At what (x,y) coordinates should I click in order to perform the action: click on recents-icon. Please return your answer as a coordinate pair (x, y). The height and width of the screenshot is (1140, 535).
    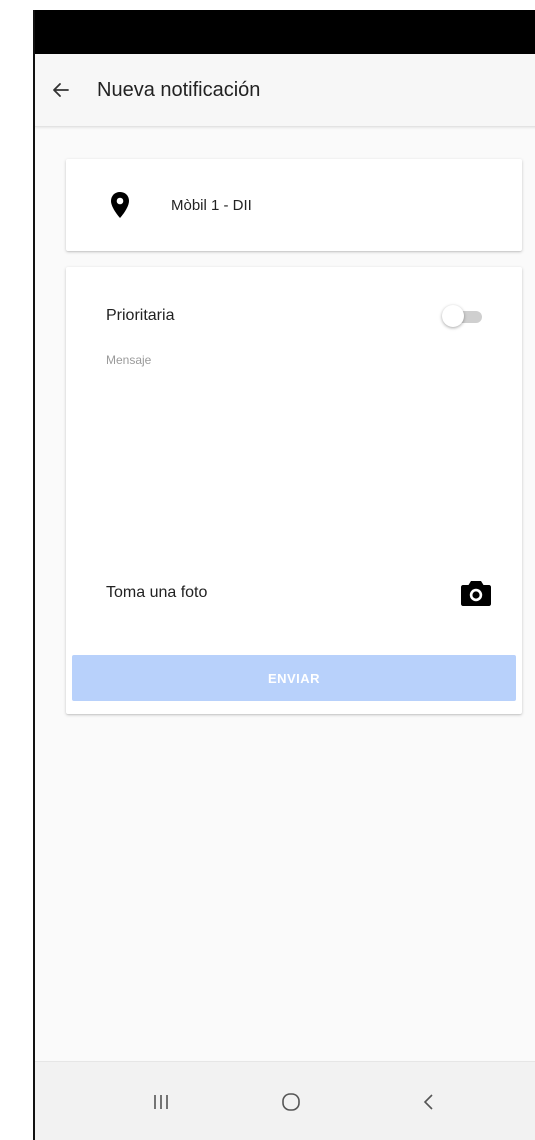
    Looking at the image, I should click on (161, 1102).